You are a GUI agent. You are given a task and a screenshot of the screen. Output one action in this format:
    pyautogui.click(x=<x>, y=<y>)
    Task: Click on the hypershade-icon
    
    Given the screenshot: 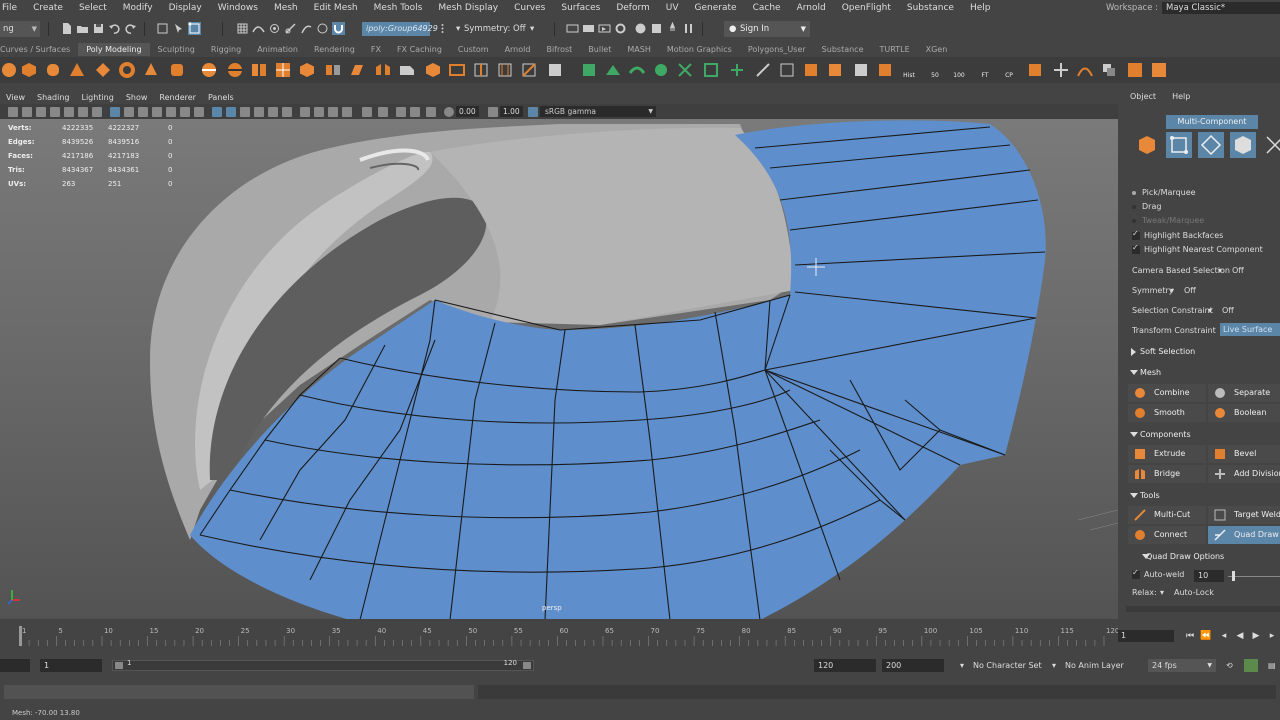 What is the action you would take?
    pyautogui.click(x=640, y=28)
    